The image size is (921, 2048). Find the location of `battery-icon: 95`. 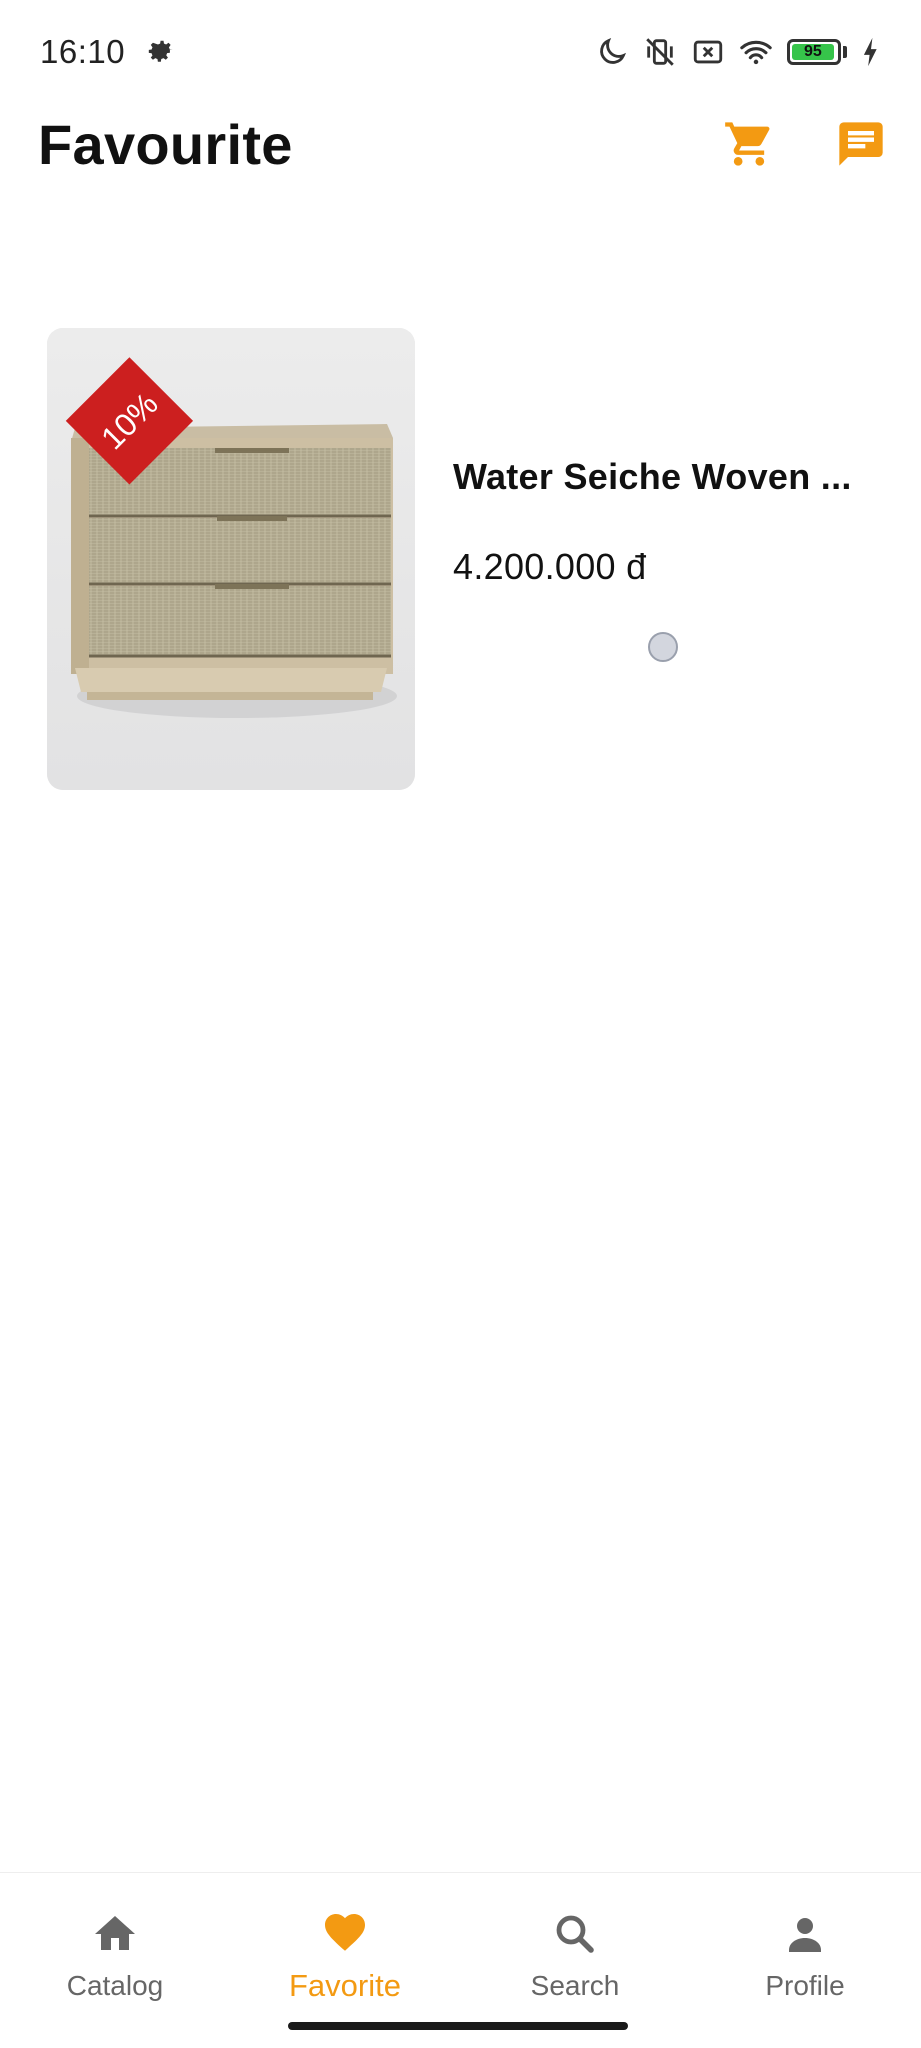

battery-icon: 95 is located at coordinates (817, 52).